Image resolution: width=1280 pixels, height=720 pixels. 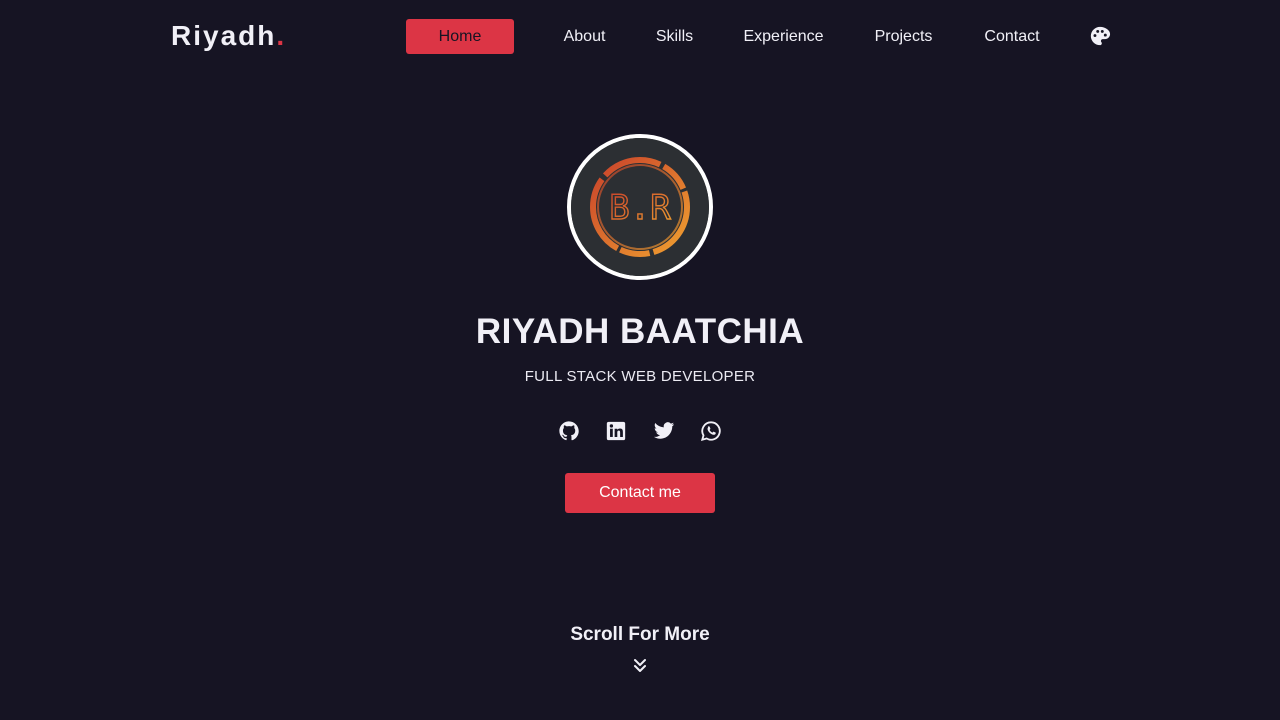 I want to click on hero-name: RIYADH BAATCHIA, so click(x=640, y=331).